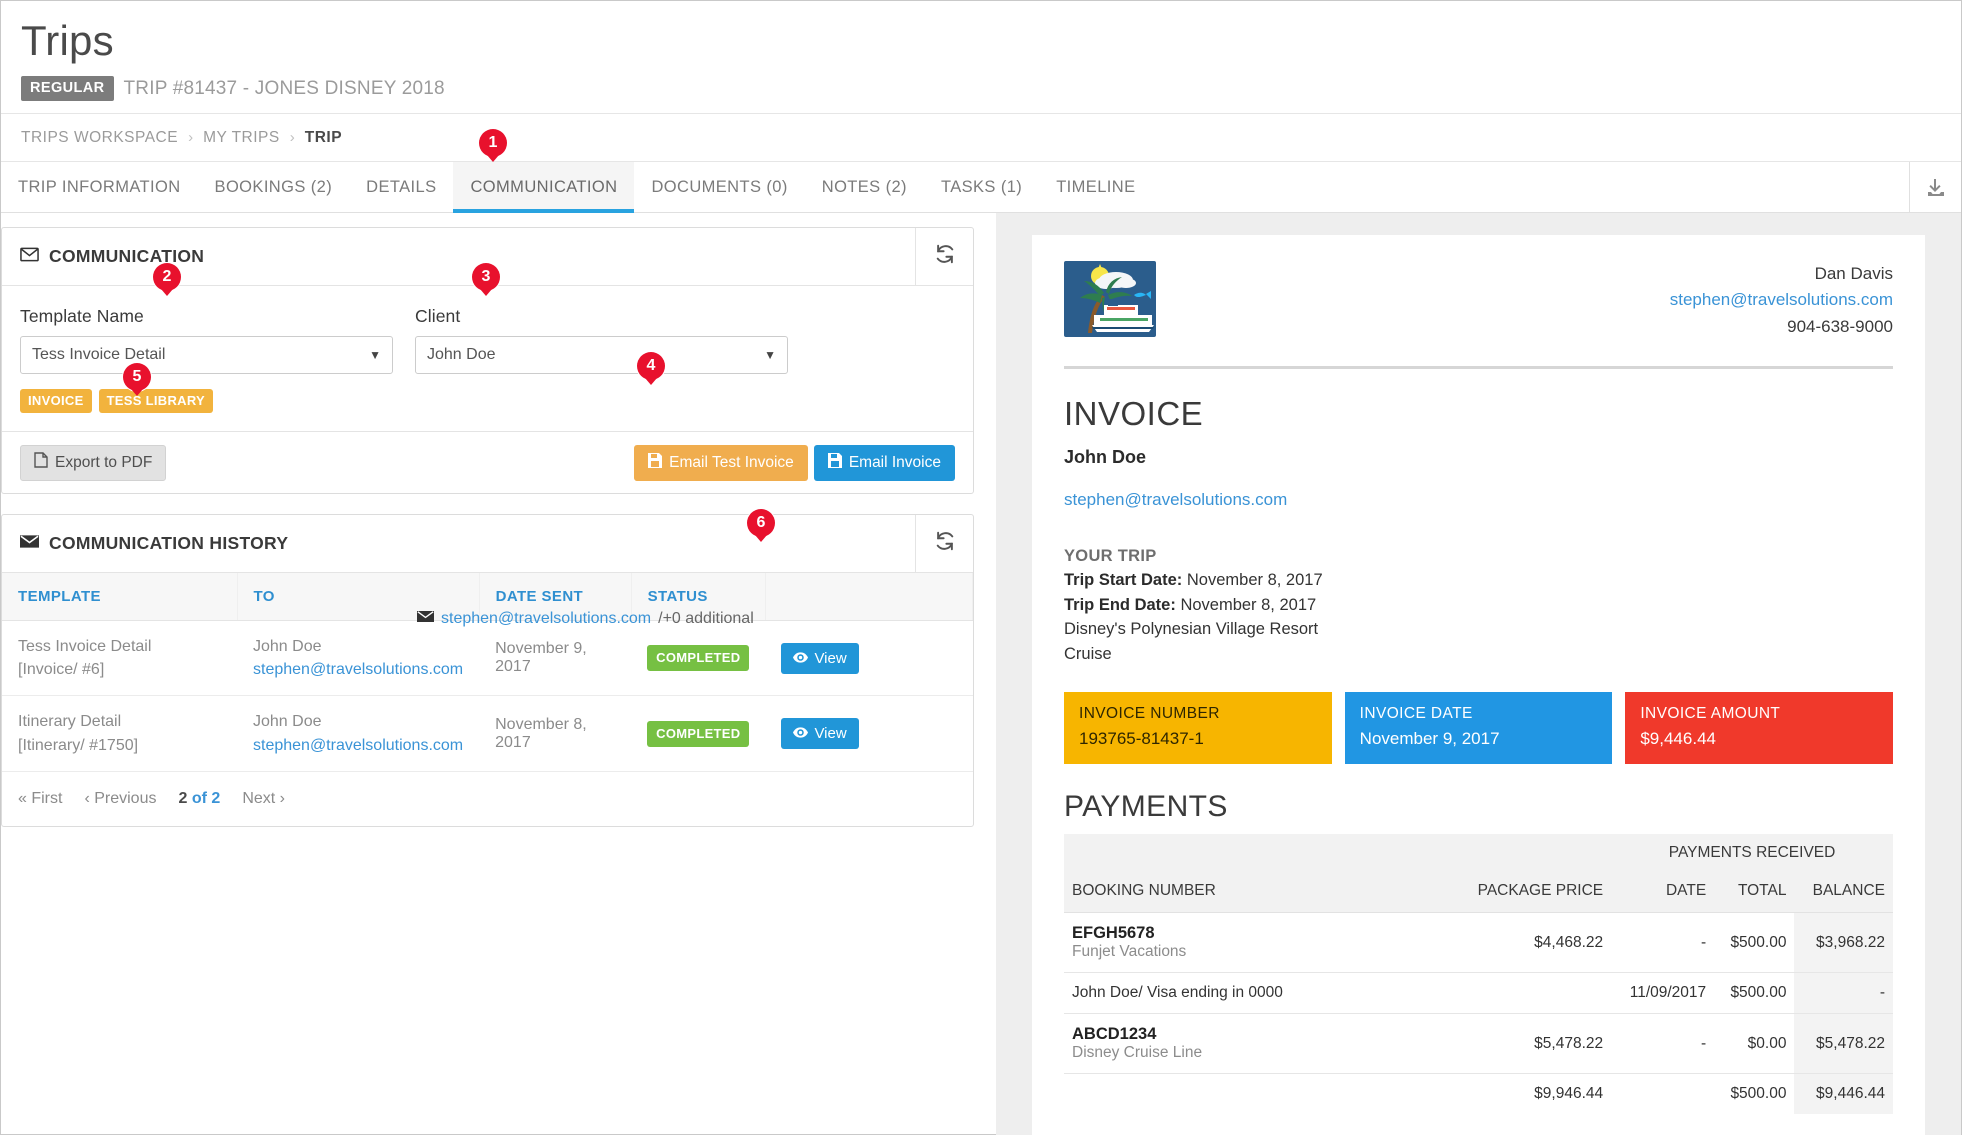 This screenshot has height=1135, width=1962. Describe the element at coordinates (1663, 943) in the screenshot. I see `cell-date: -` at that location.